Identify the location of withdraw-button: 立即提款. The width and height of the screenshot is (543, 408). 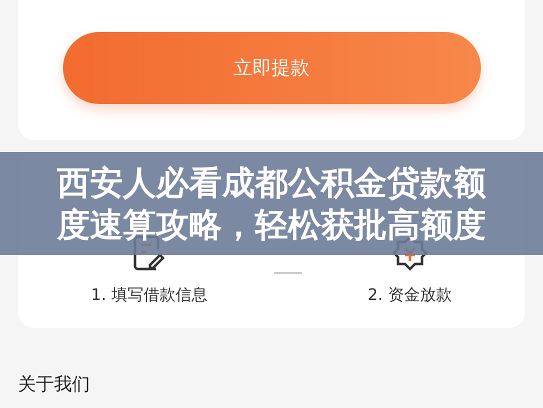
(271, 68).